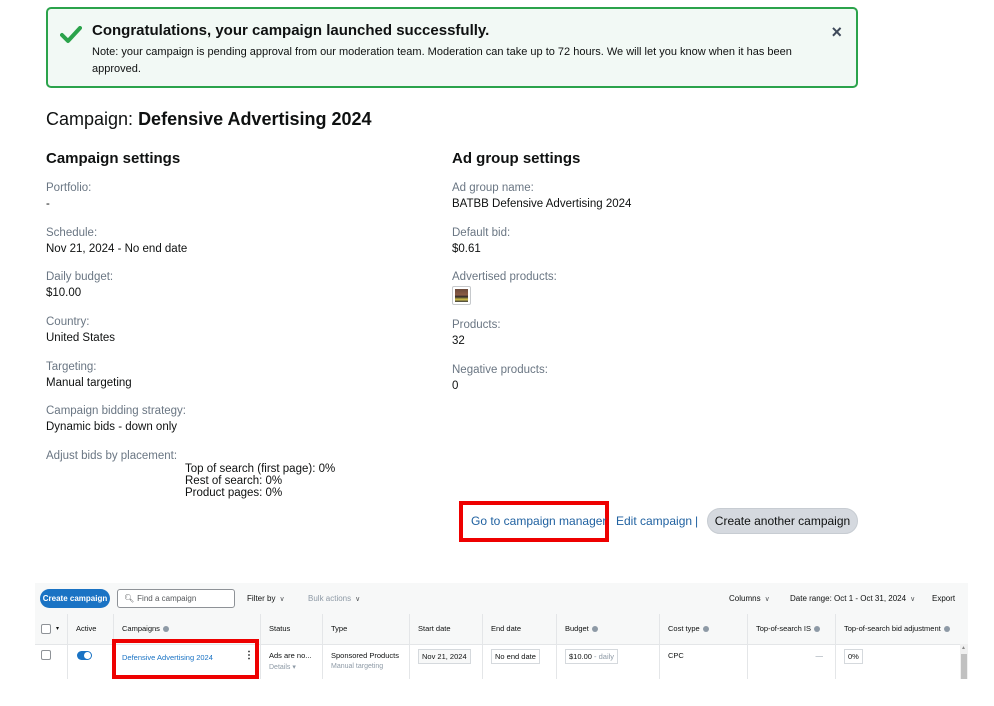 The height and width of the screenshot is (706, 994). I want to click on column-campaigns-label: Campaigns, so click(141, 628).